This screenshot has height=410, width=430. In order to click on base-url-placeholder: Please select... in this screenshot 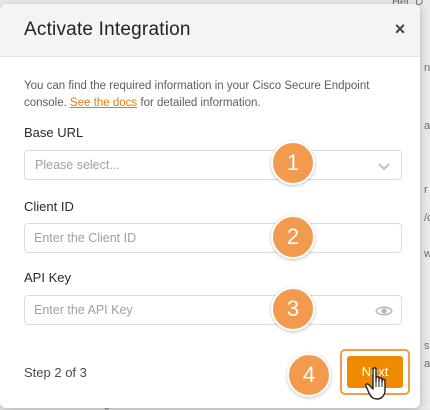, I will do `click(77, 165)`.